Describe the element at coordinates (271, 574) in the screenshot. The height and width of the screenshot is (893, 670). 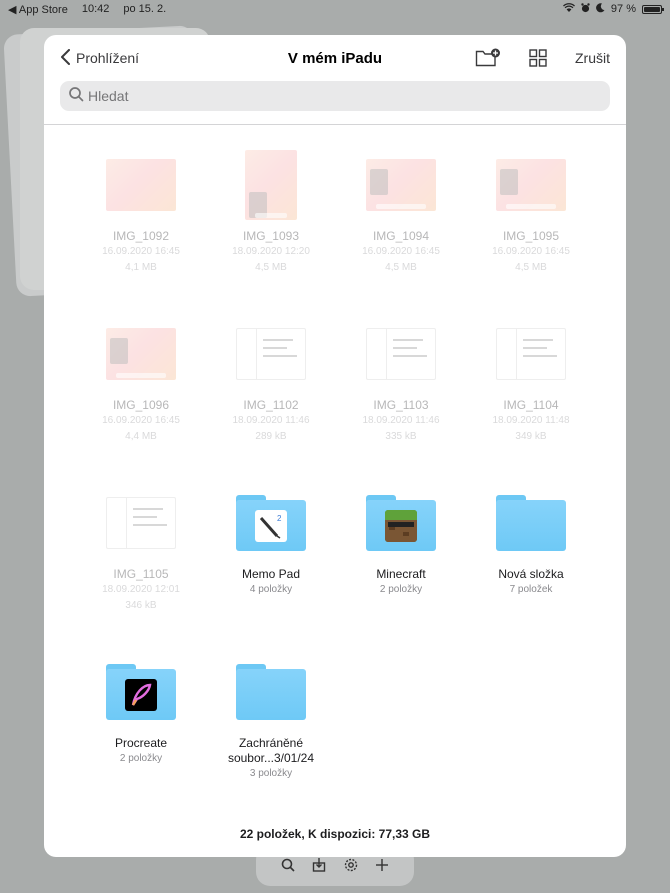
I see `folder-name: Memo Pad` at that location.